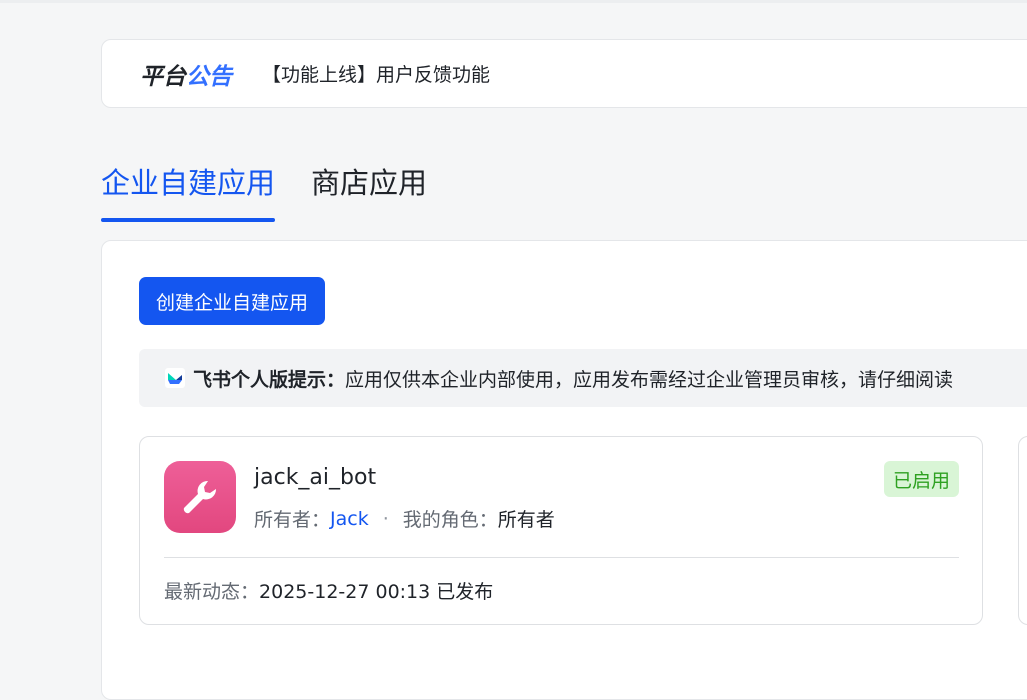 The width and height of the screenshot is (1027, 700). I want to click on feishu-logo-icon, so click(175, 378).